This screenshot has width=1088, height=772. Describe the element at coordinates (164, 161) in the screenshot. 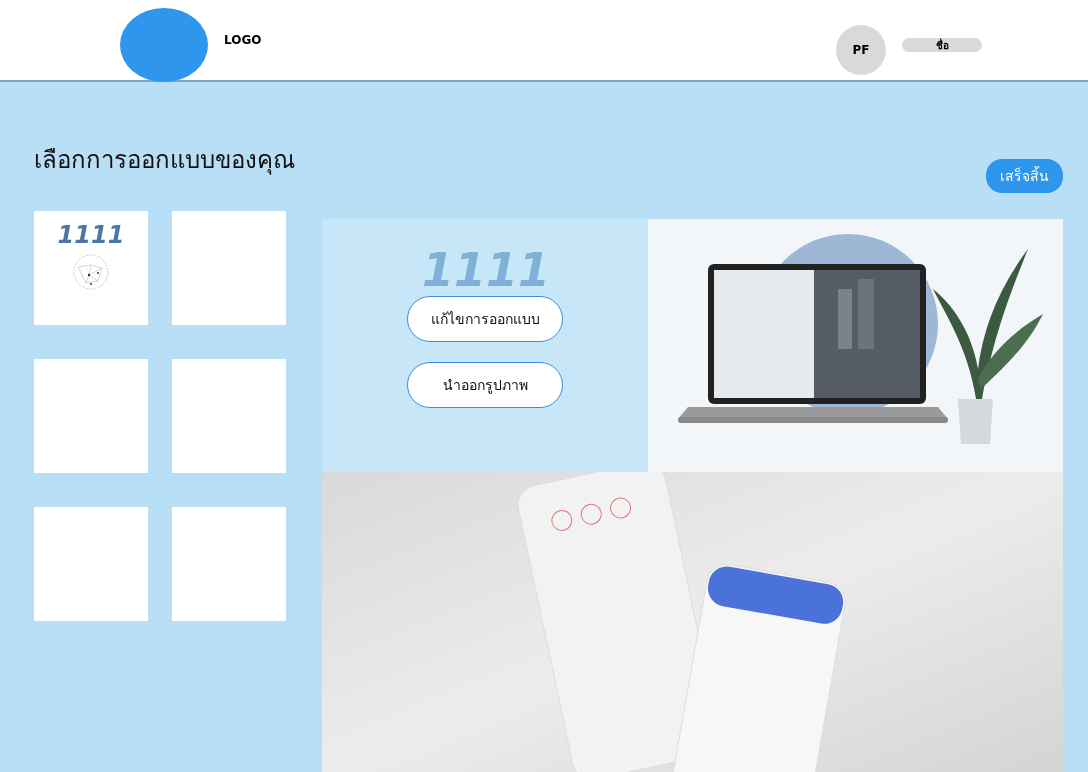

I see `page-title: เลือกการออกแบบของคุณ` at that location.